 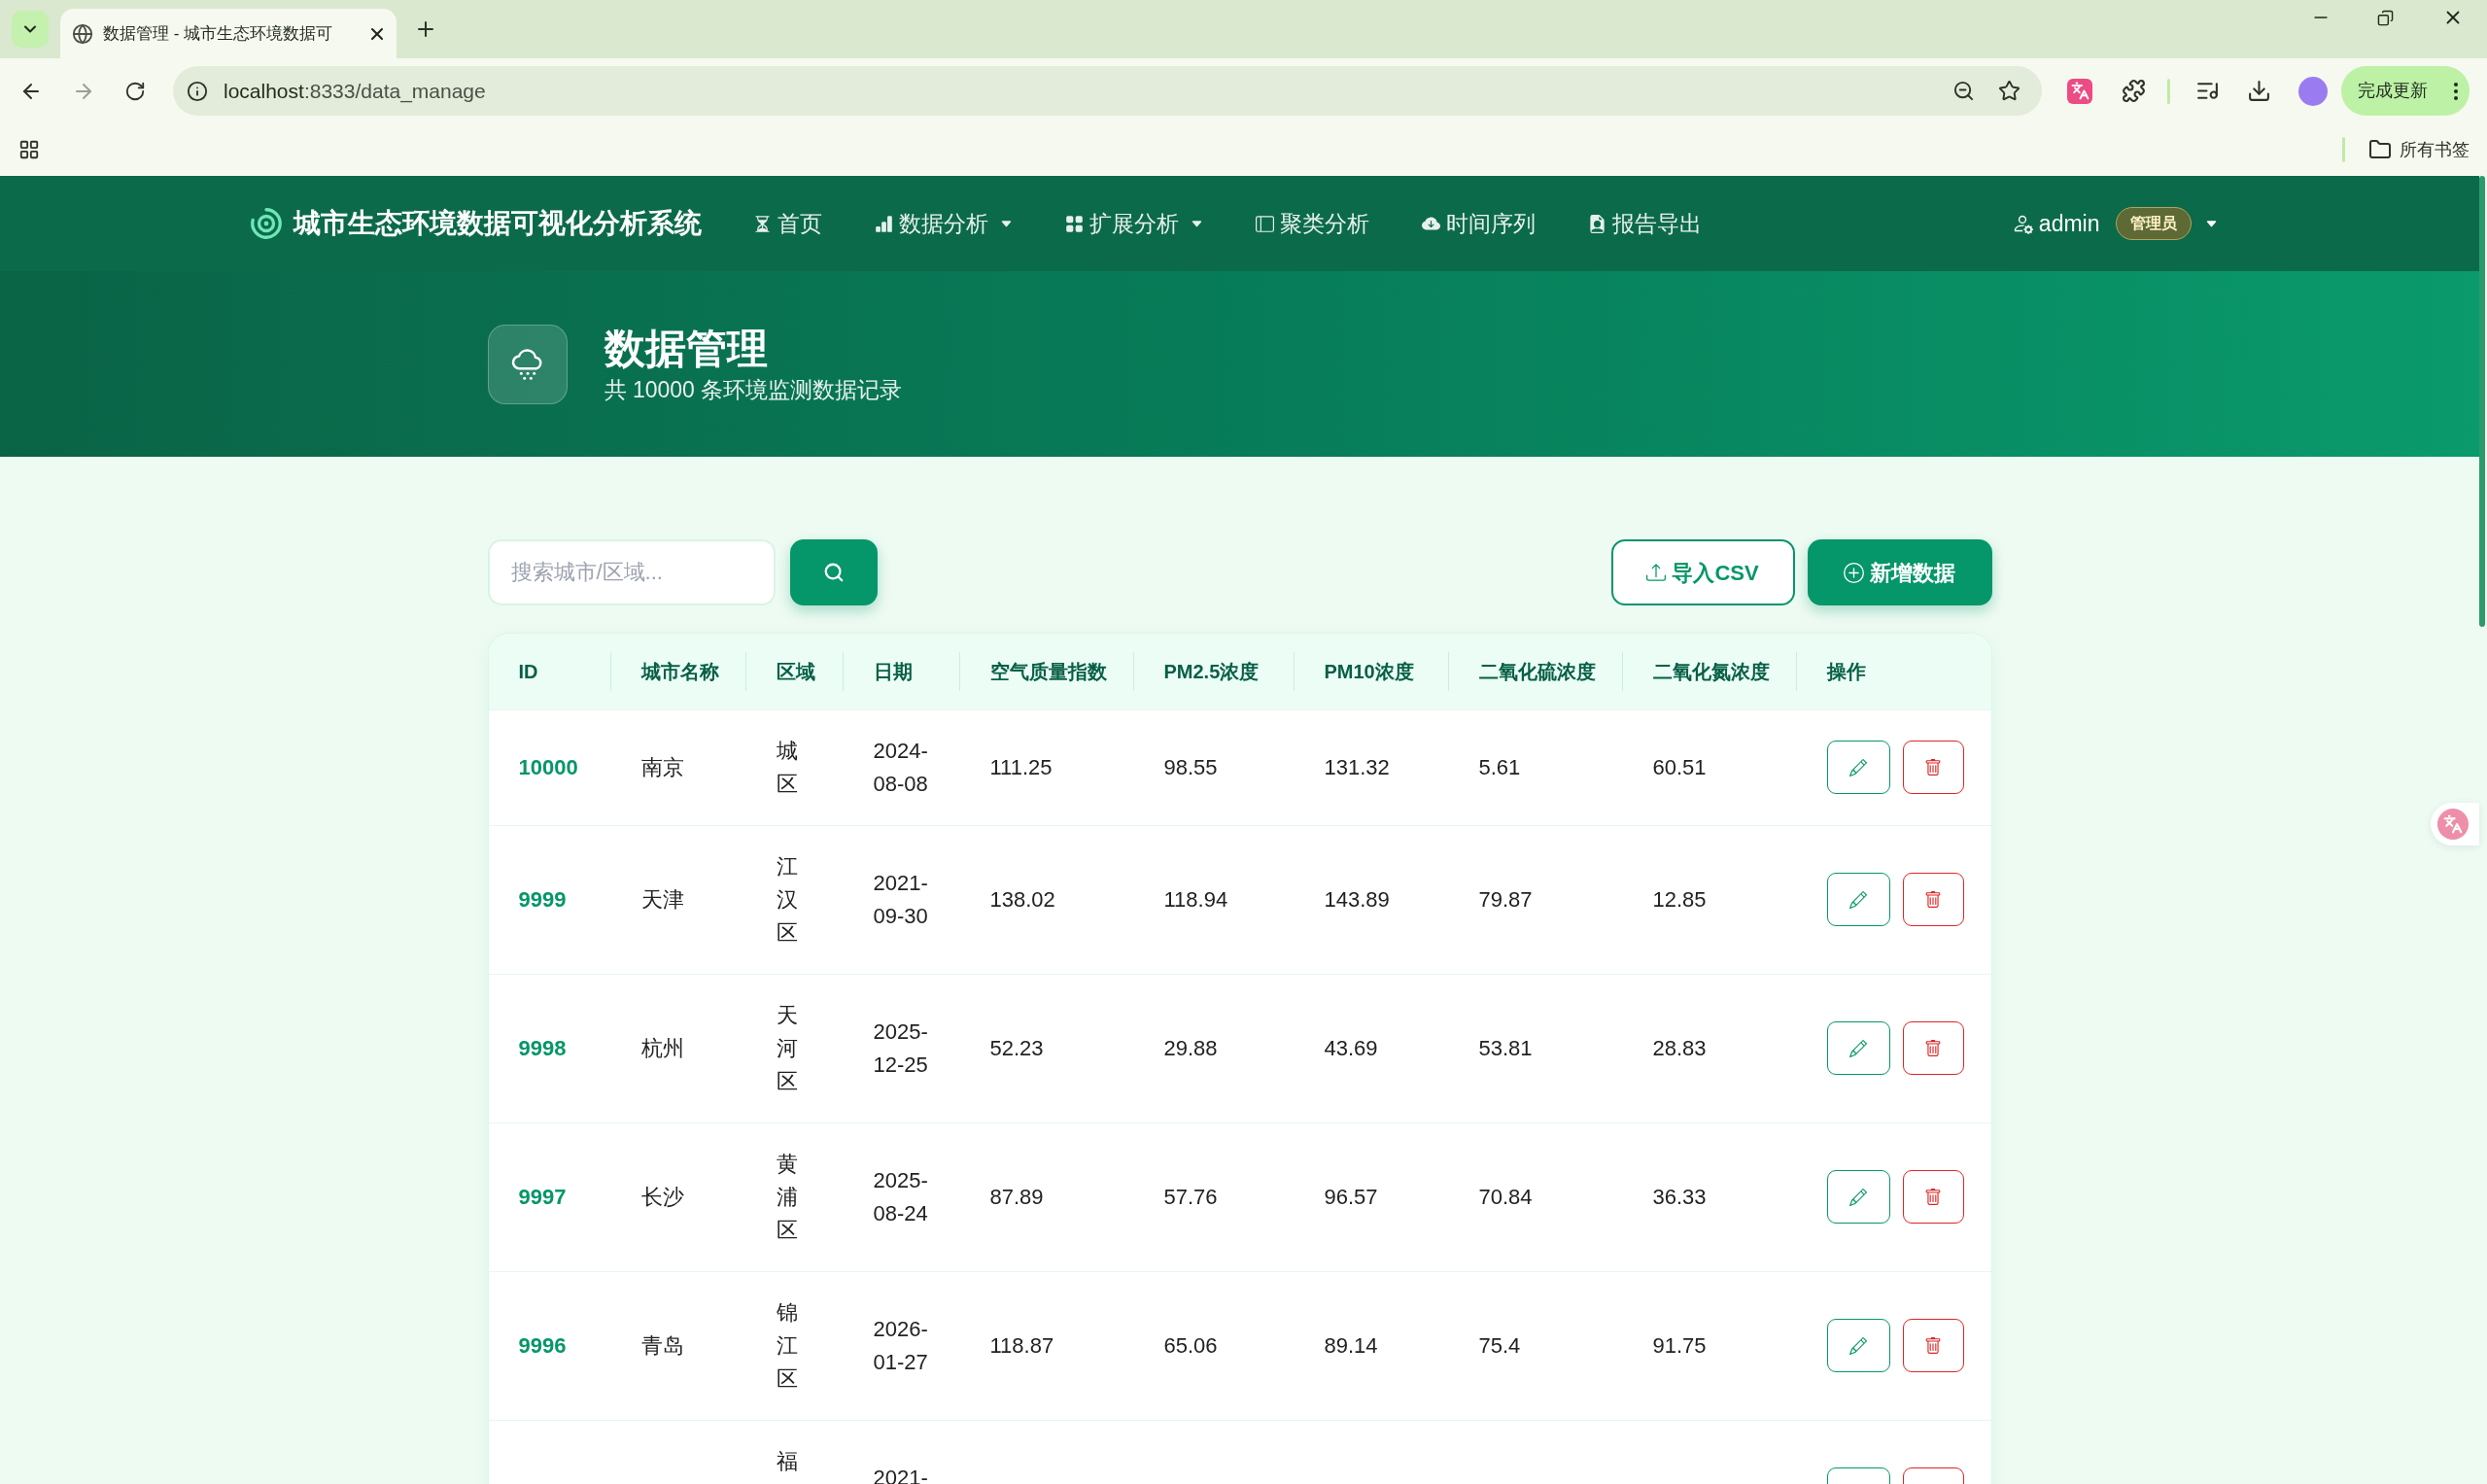 What do you see at coordinates (901, 1474) in the screenshot?
I see `record-date: 2021-` at bounding box center [901, 1474].